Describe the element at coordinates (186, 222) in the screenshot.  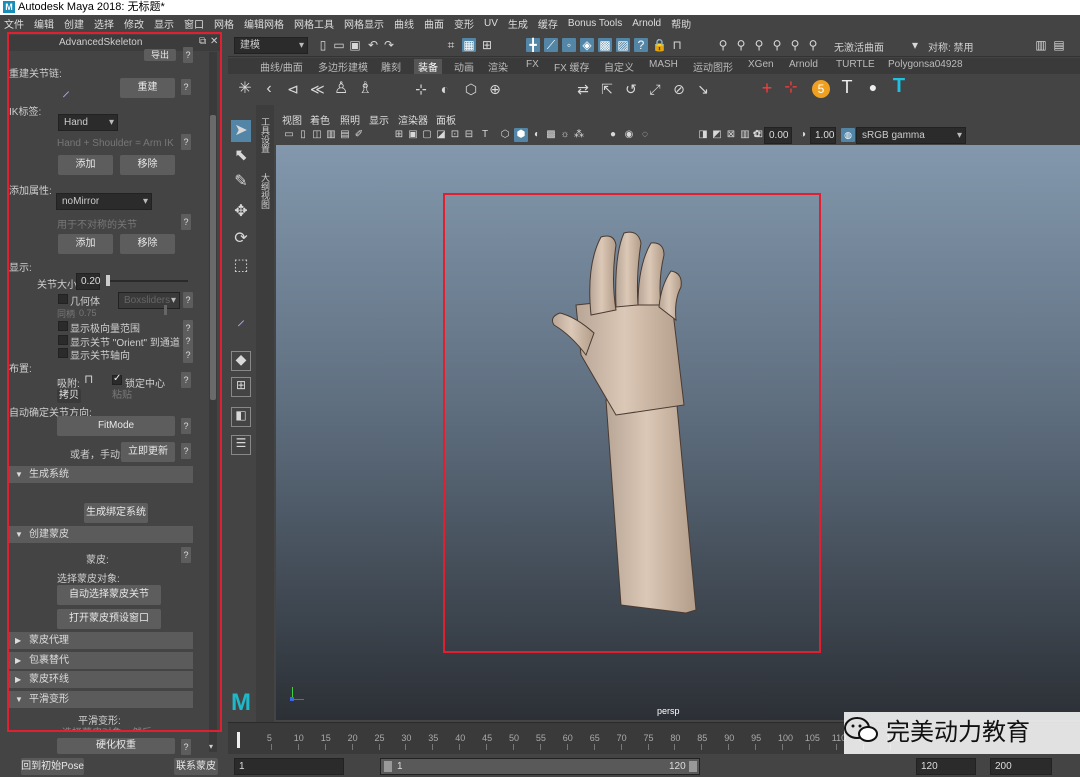
I see `help-mirror-button: ?` at that location.